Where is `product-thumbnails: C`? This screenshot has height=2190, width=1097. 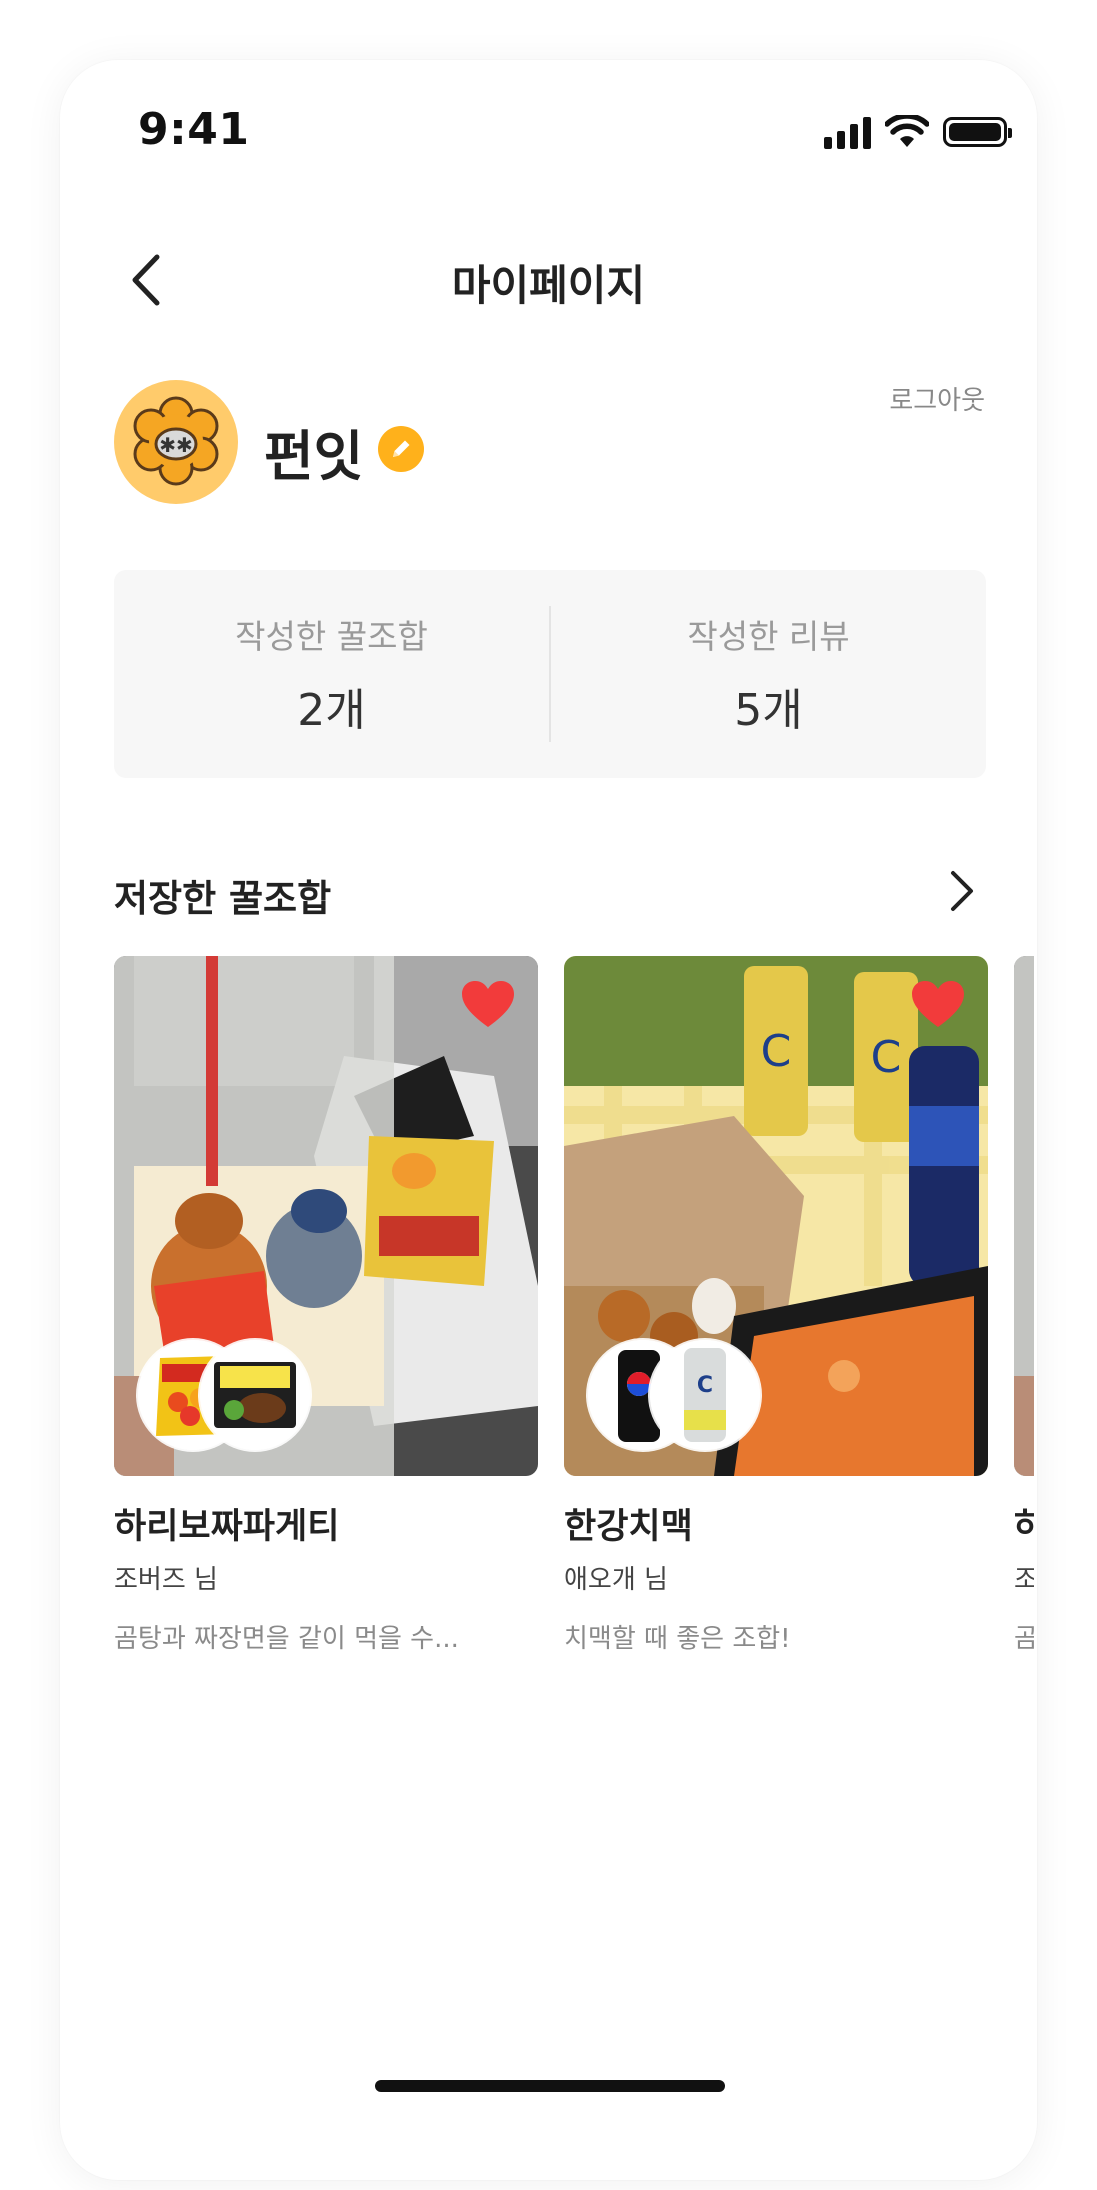 product-thumbnails: C is located at coordinates (688, 1395).